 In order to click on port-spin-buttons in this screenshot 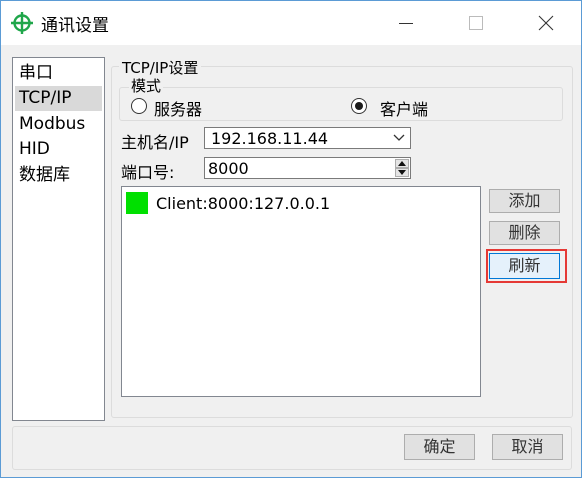, I will do `click(402, 168)`.